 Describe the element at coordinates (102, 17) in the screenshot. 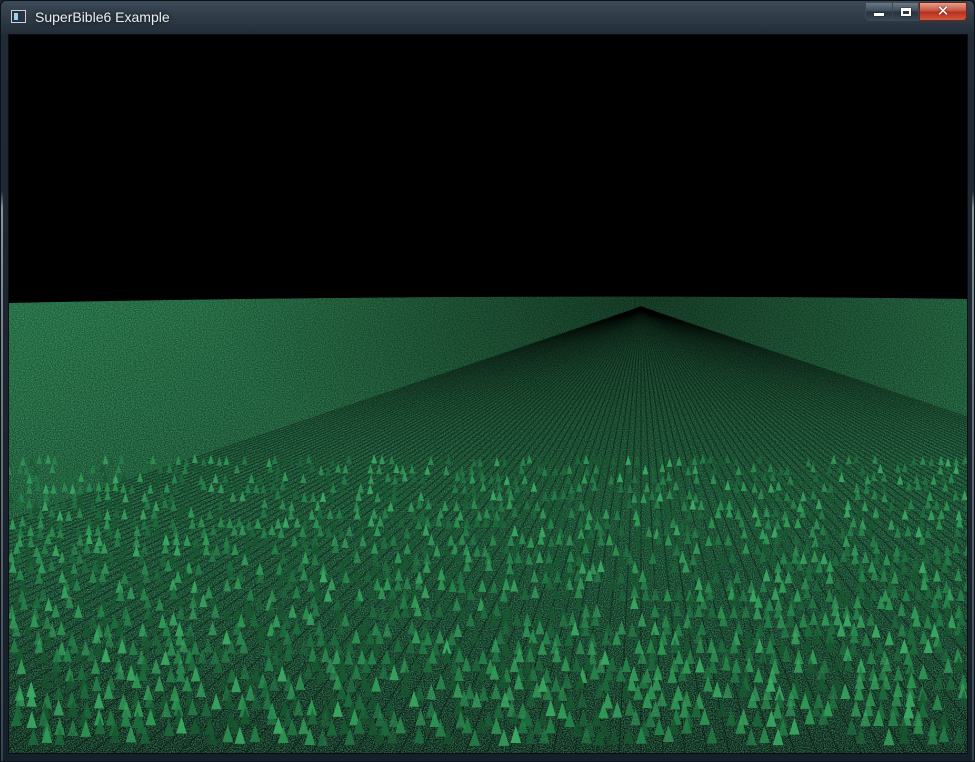

I see `window-title: SuperBible6 Example` at that location.